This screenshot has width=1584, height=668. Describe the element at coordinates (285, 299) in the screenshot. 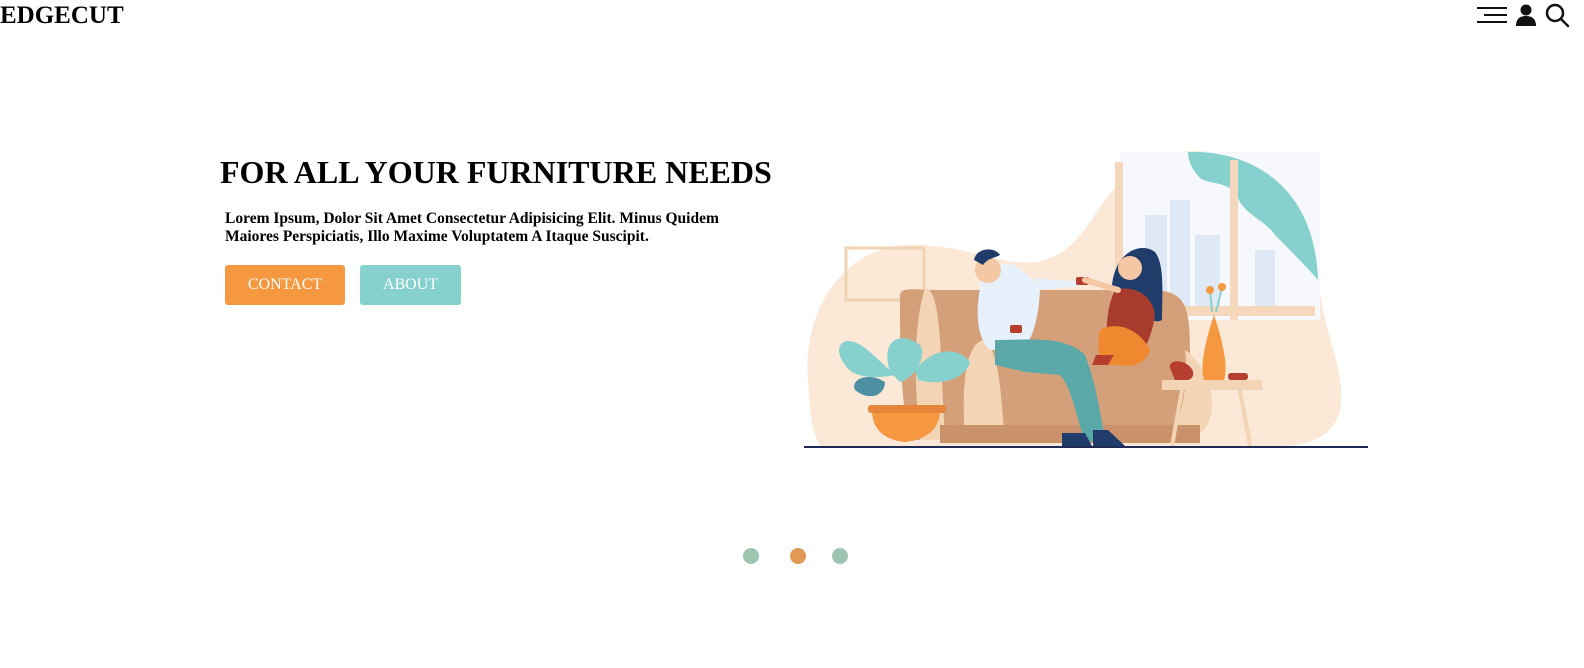

I see `contact-us-button: CONTACT US` at that location.